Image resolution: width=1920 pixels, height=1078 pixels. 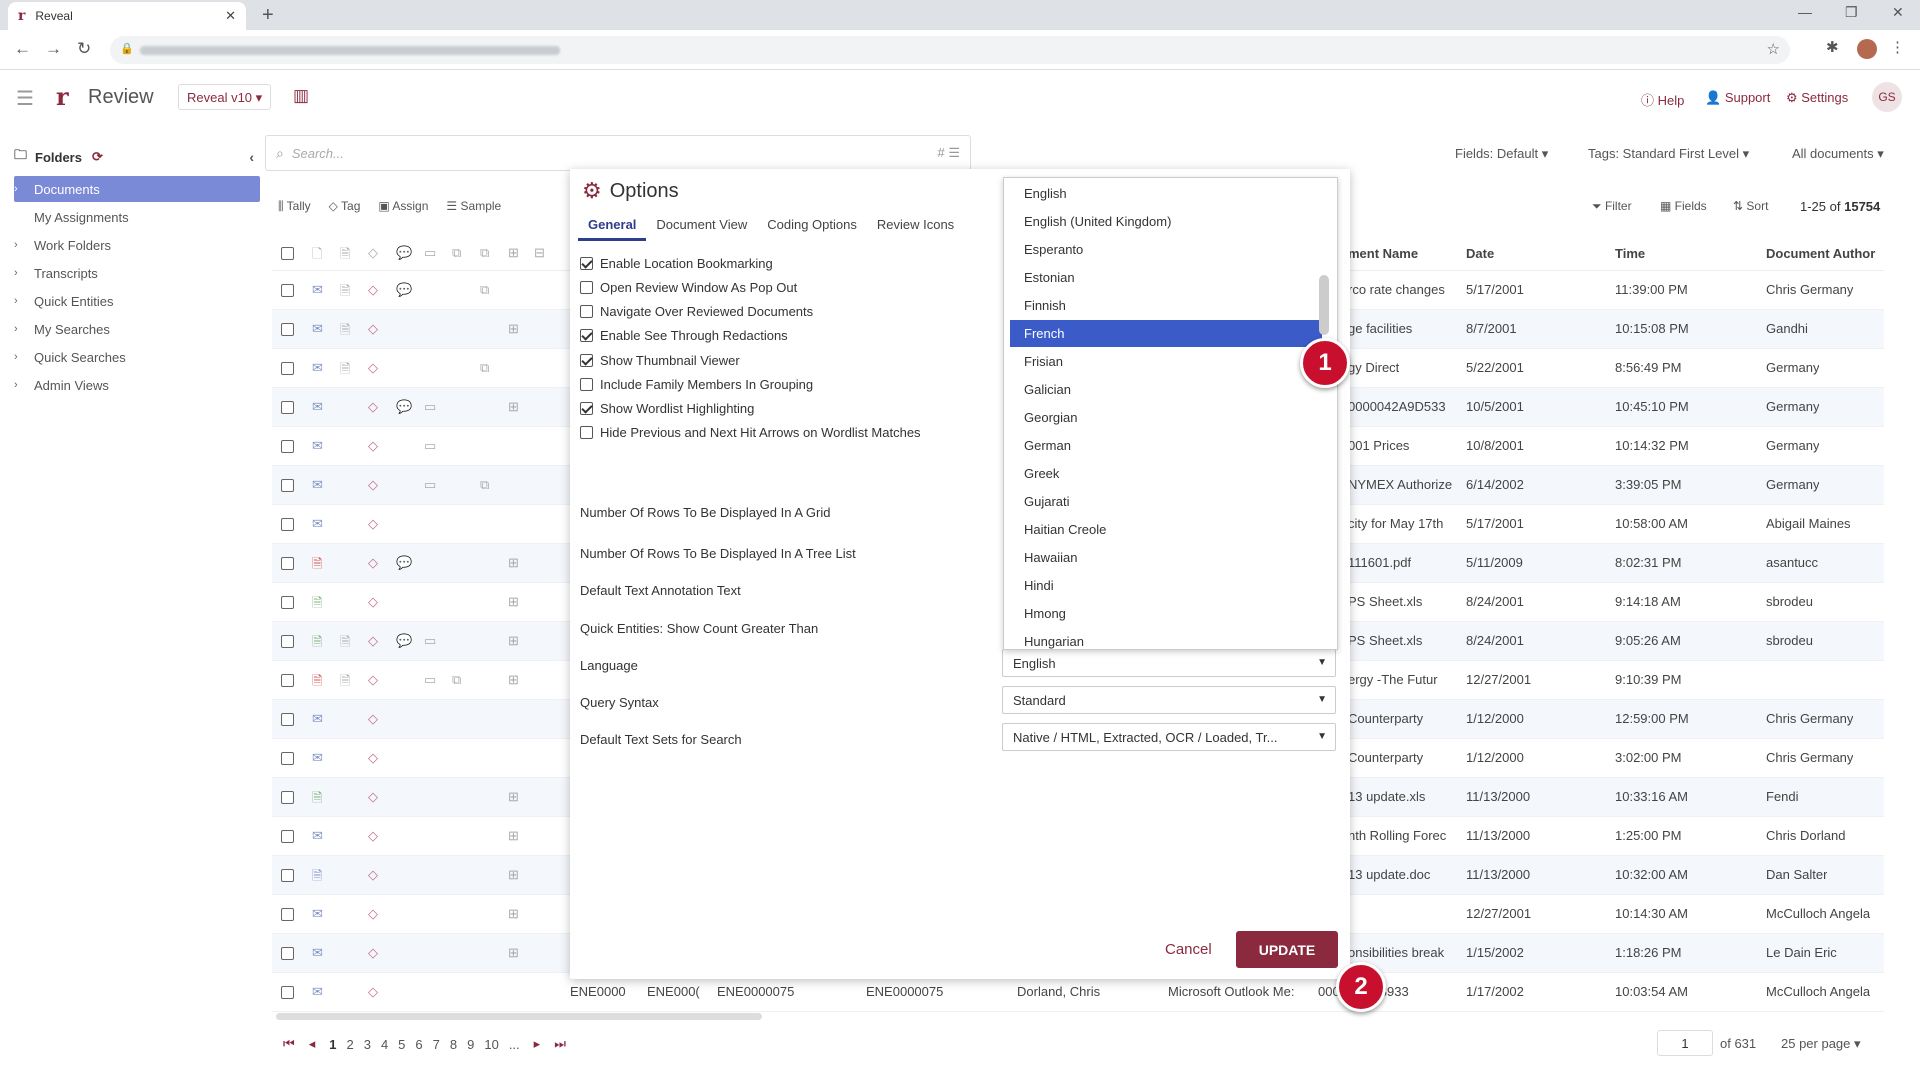 I want to click on doc-review-icon: 🗎, so click(x=345, y=256).